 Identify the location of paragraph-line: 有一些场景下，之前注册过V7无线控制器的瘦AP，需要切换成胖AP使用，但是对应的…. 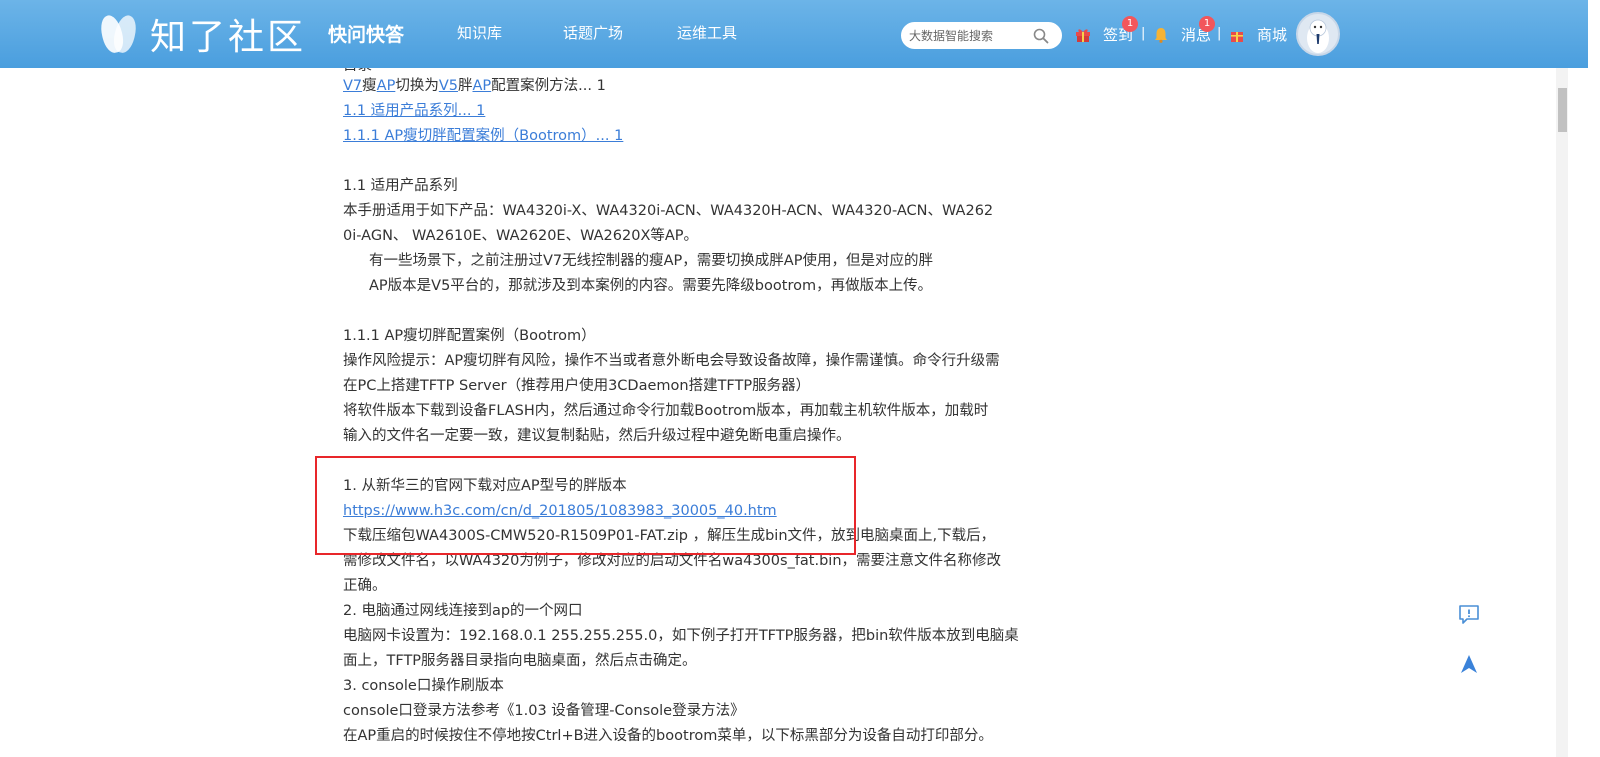
(651, 261).